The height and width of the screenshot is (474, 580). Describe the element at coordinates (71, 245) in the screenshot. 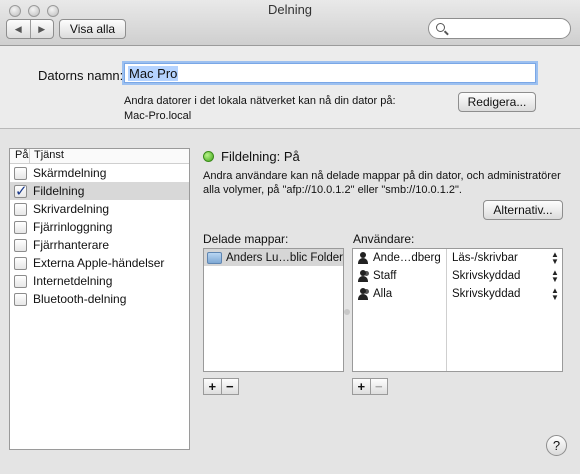

I see `service-label: Fjärrhanterare` at that location.